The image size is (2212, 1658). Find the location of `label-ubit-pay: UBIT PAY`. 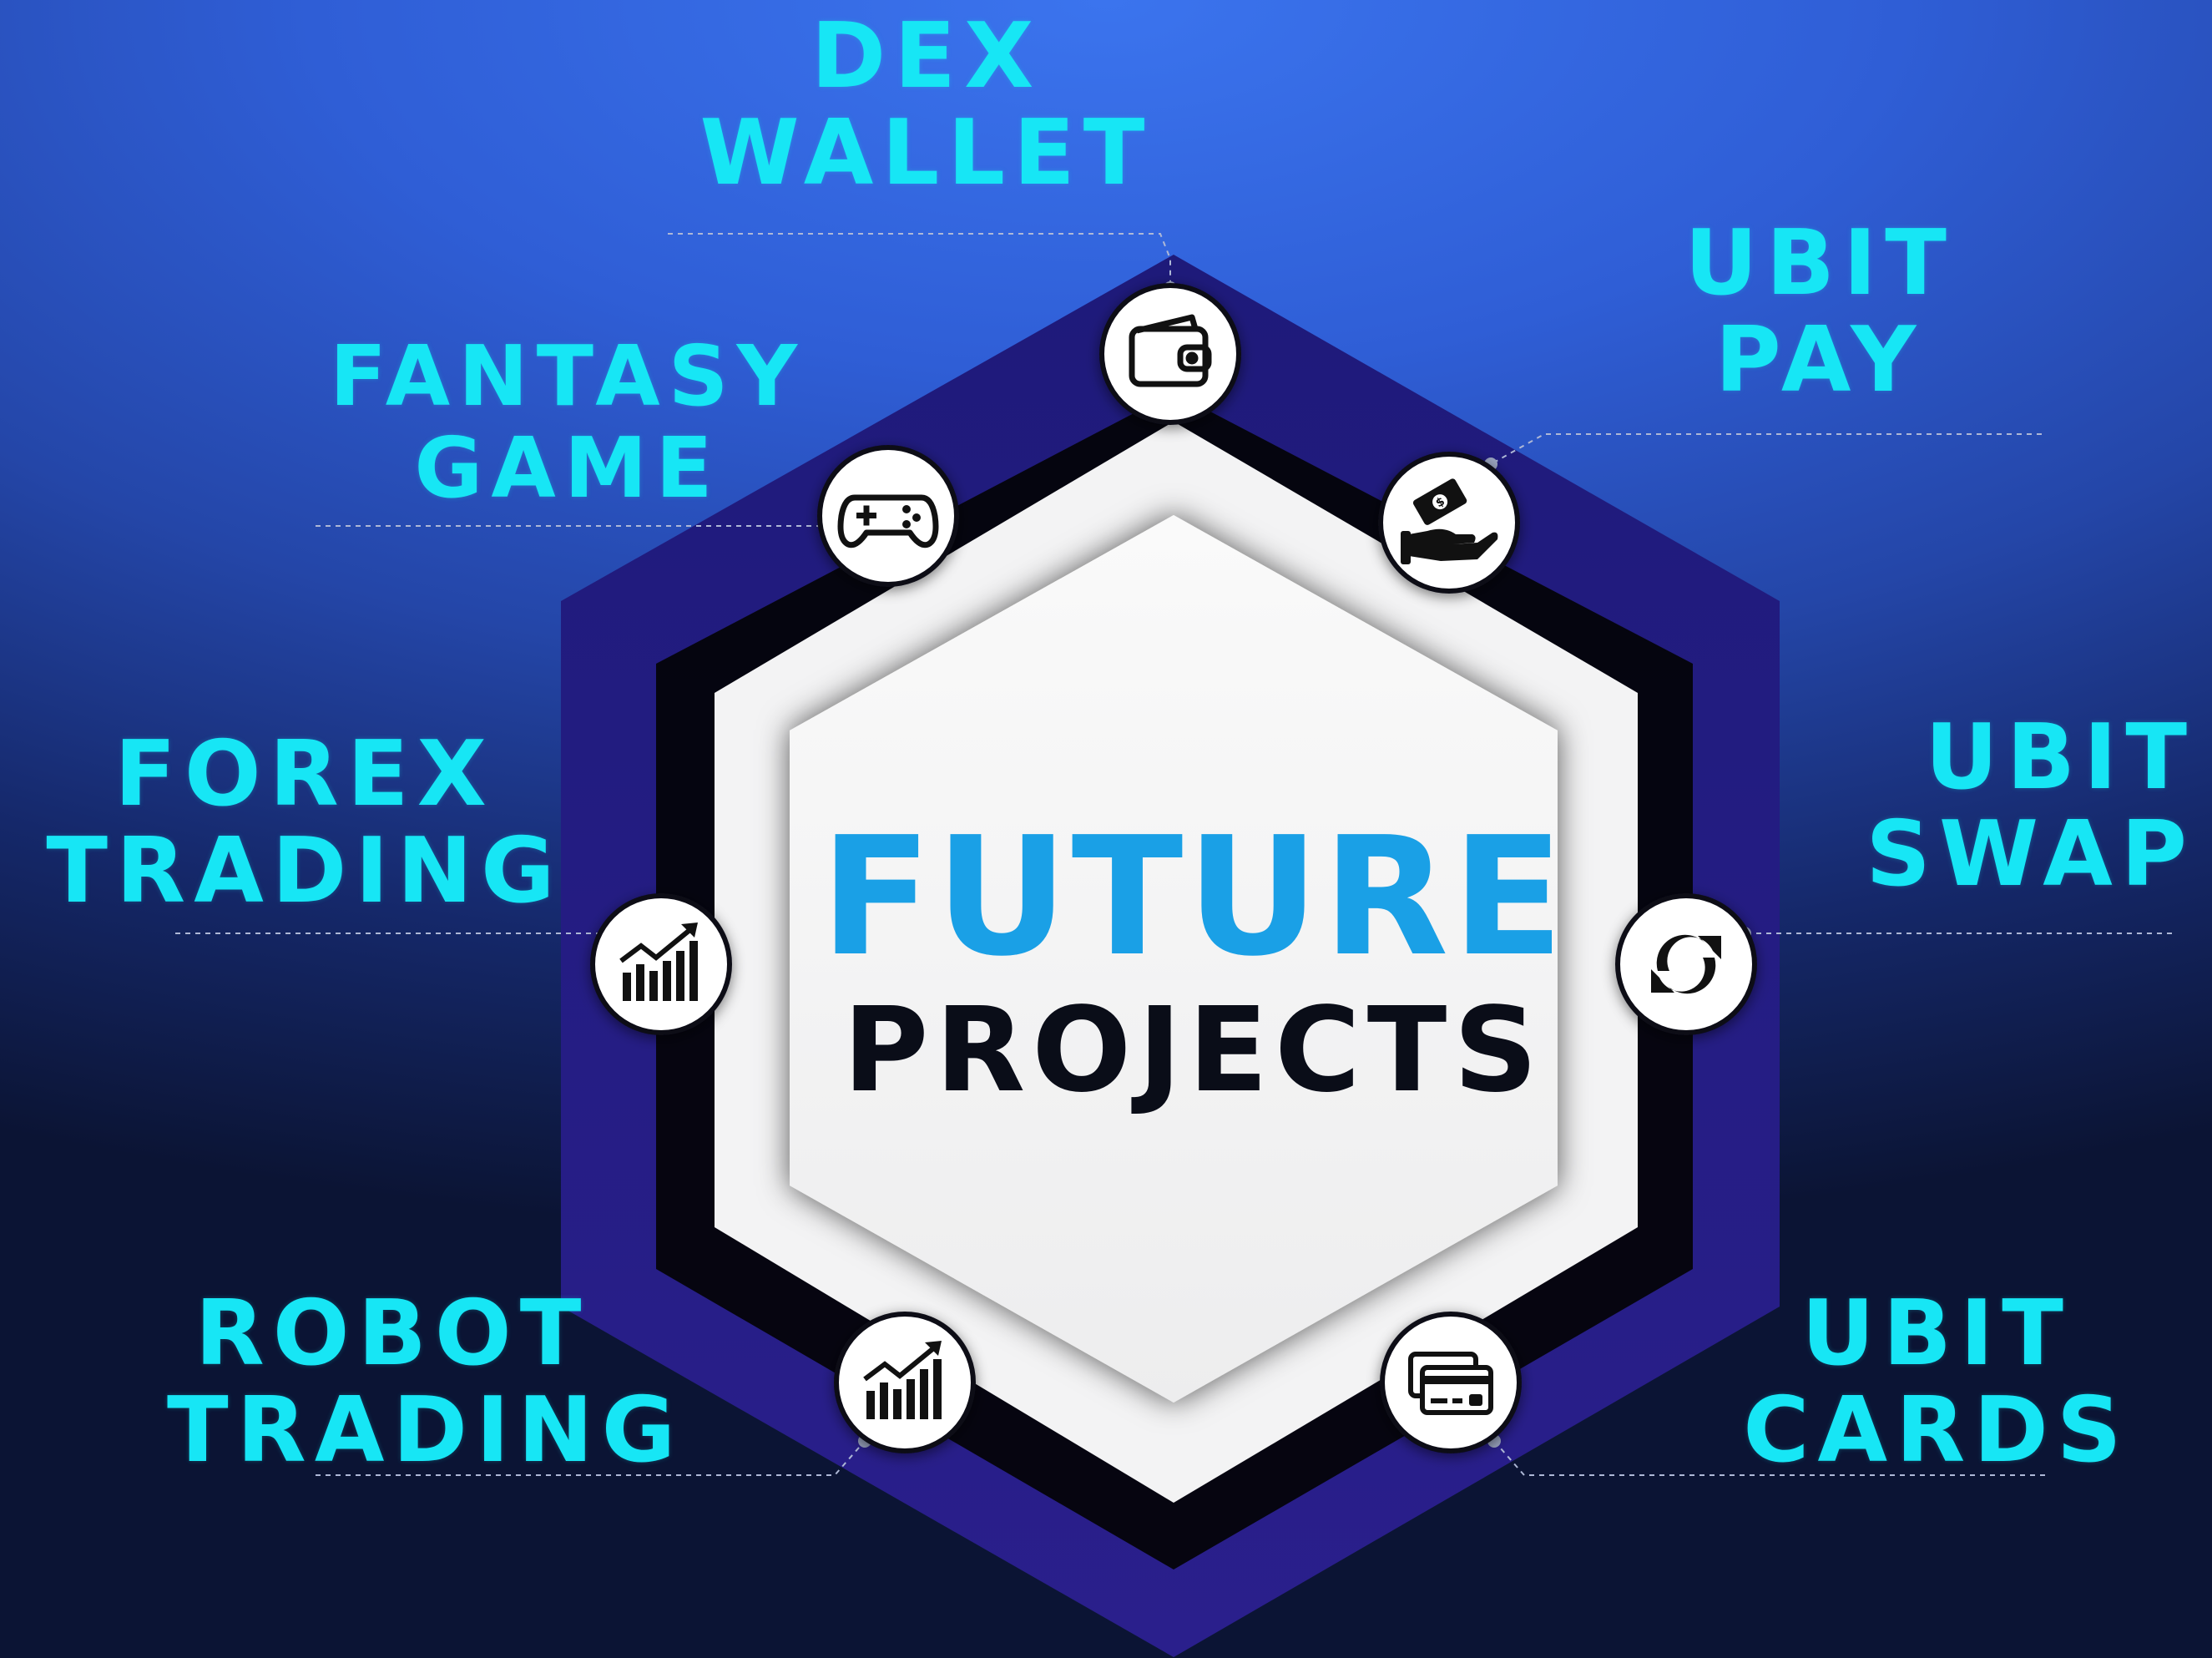

label-ubit-pay: UBIT PAY is located at coordinates (1820, 312).